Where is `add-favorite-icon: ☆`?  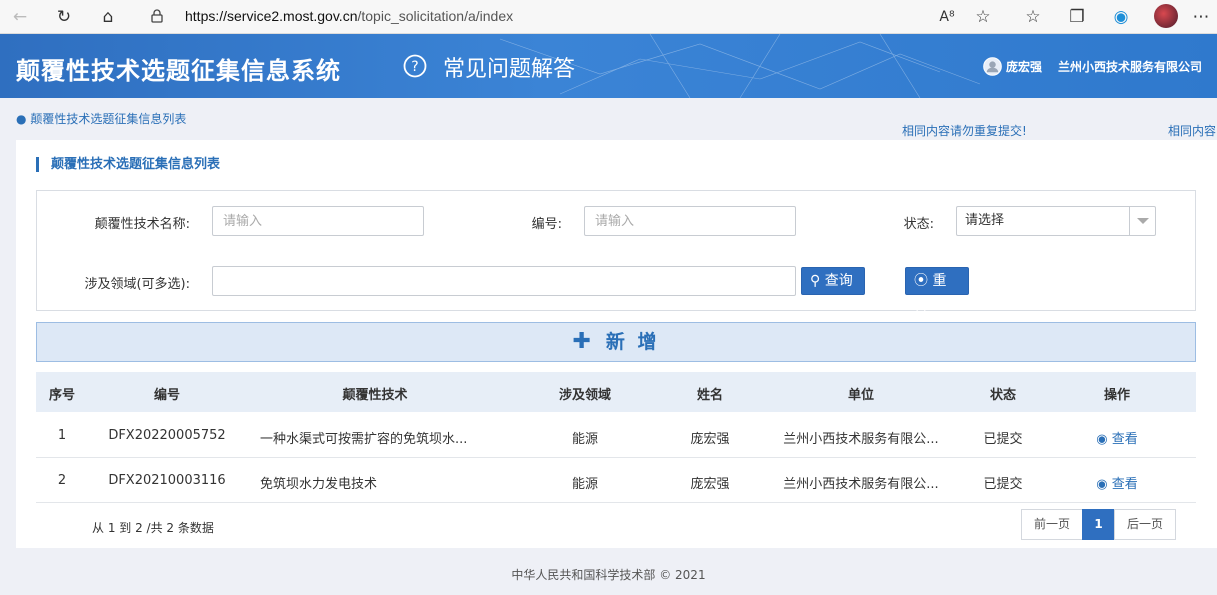 add-favorite-icon: ☆ is located at coordinates (983, 17).